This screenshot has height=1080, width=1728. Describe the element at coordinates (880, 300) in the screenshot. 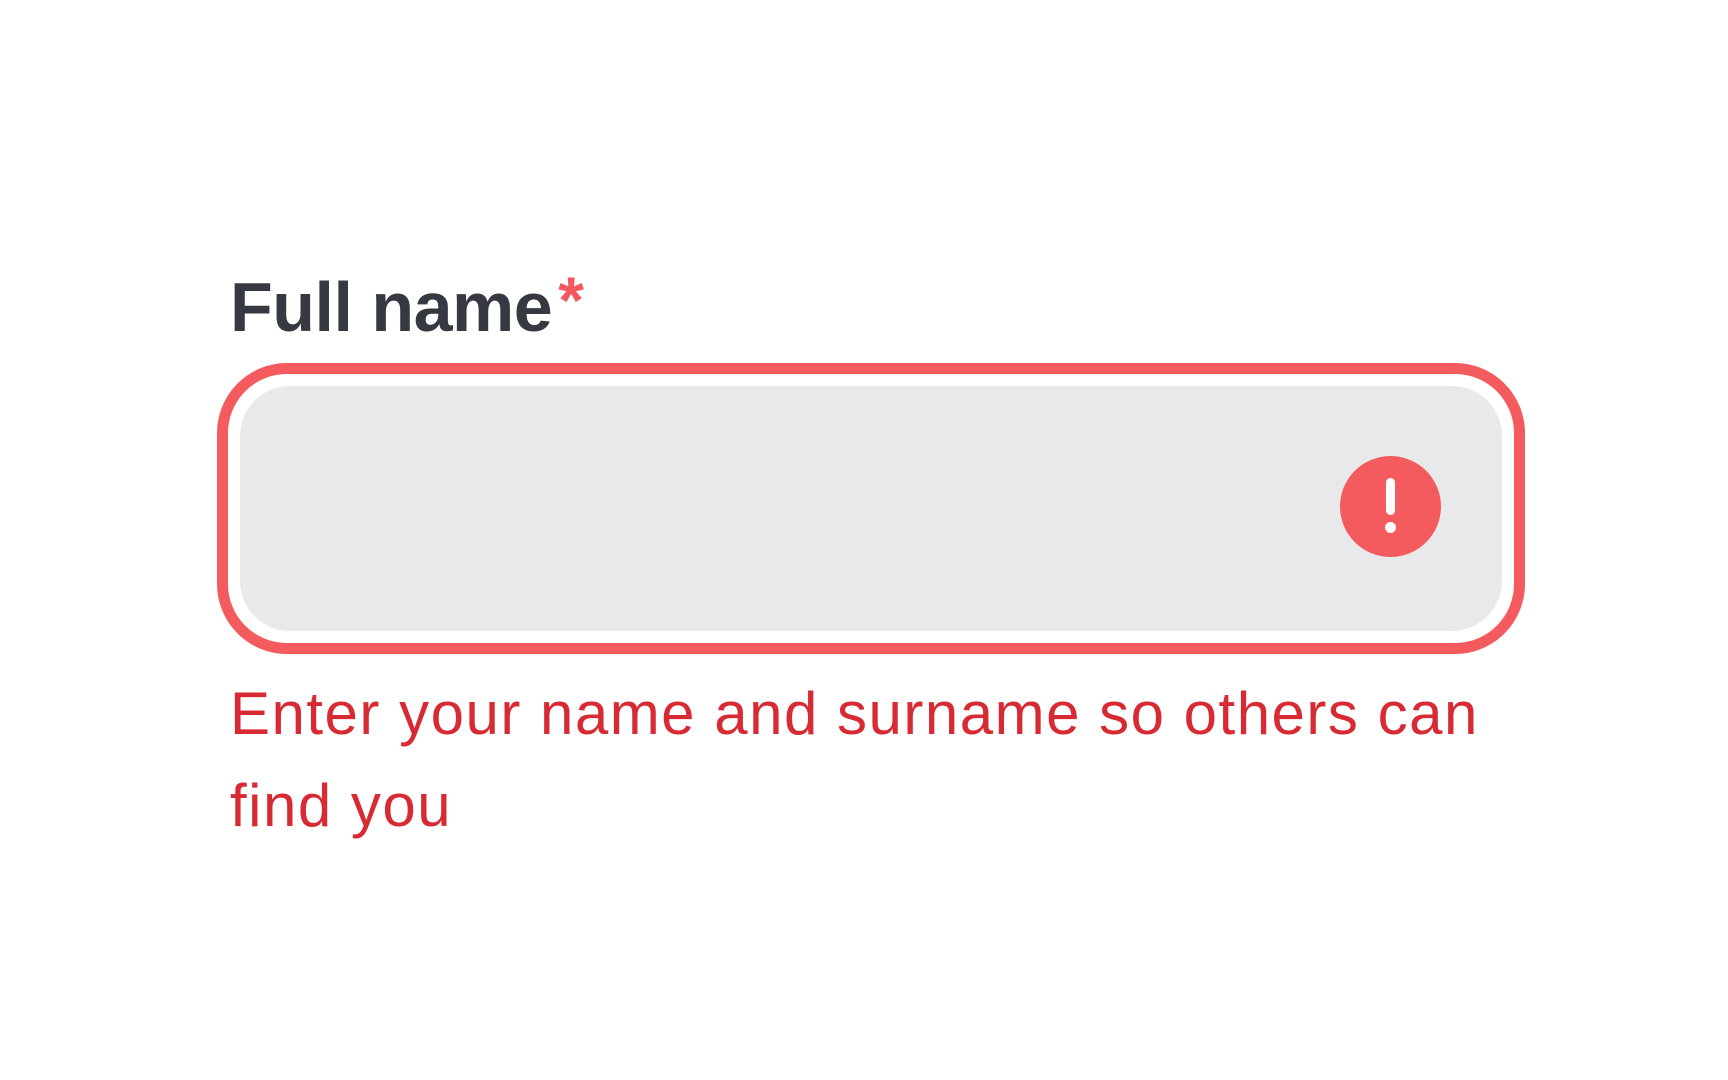

I see `field-label: Full name*` at that location.